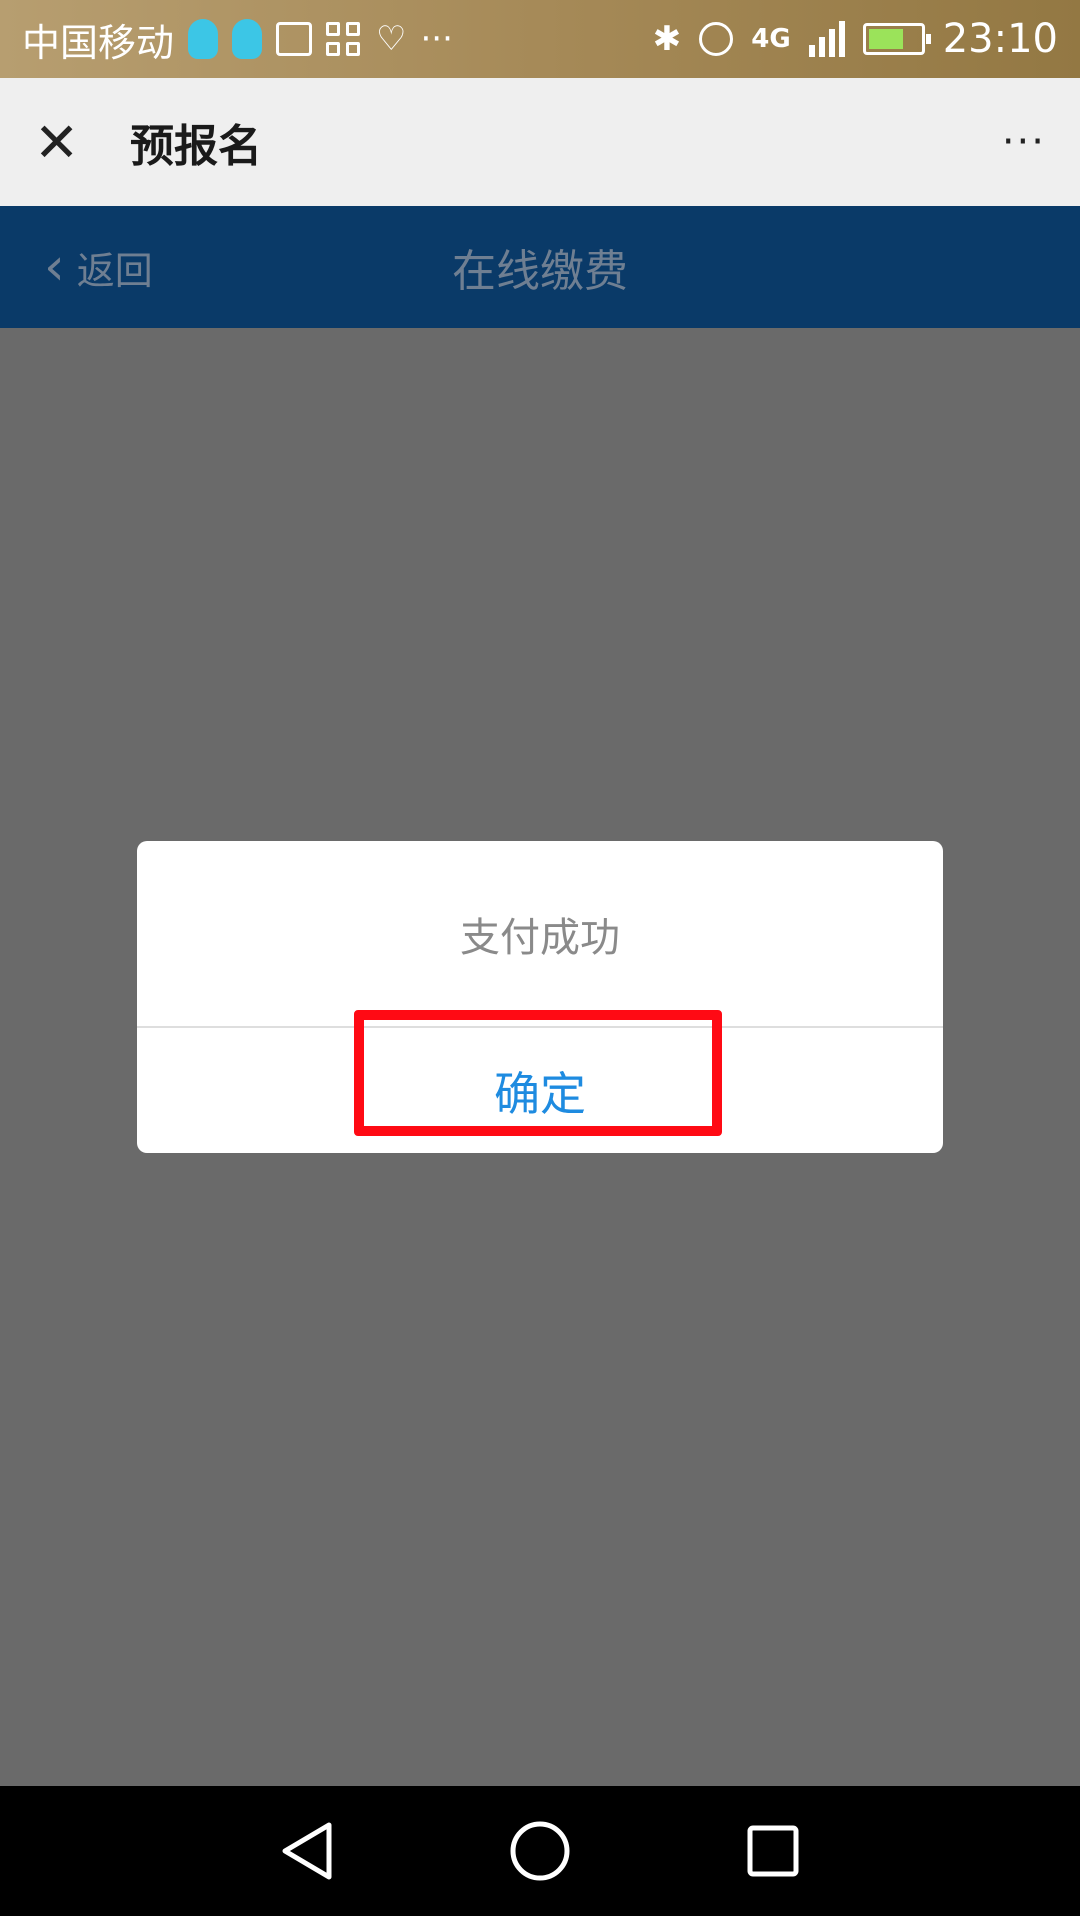 Image resolution: width=1080 pixels, height=1916 pixels. Describe the element at coordinates (1000, 39) in the screenshot. I see `clock-time: 23:10` at that location.